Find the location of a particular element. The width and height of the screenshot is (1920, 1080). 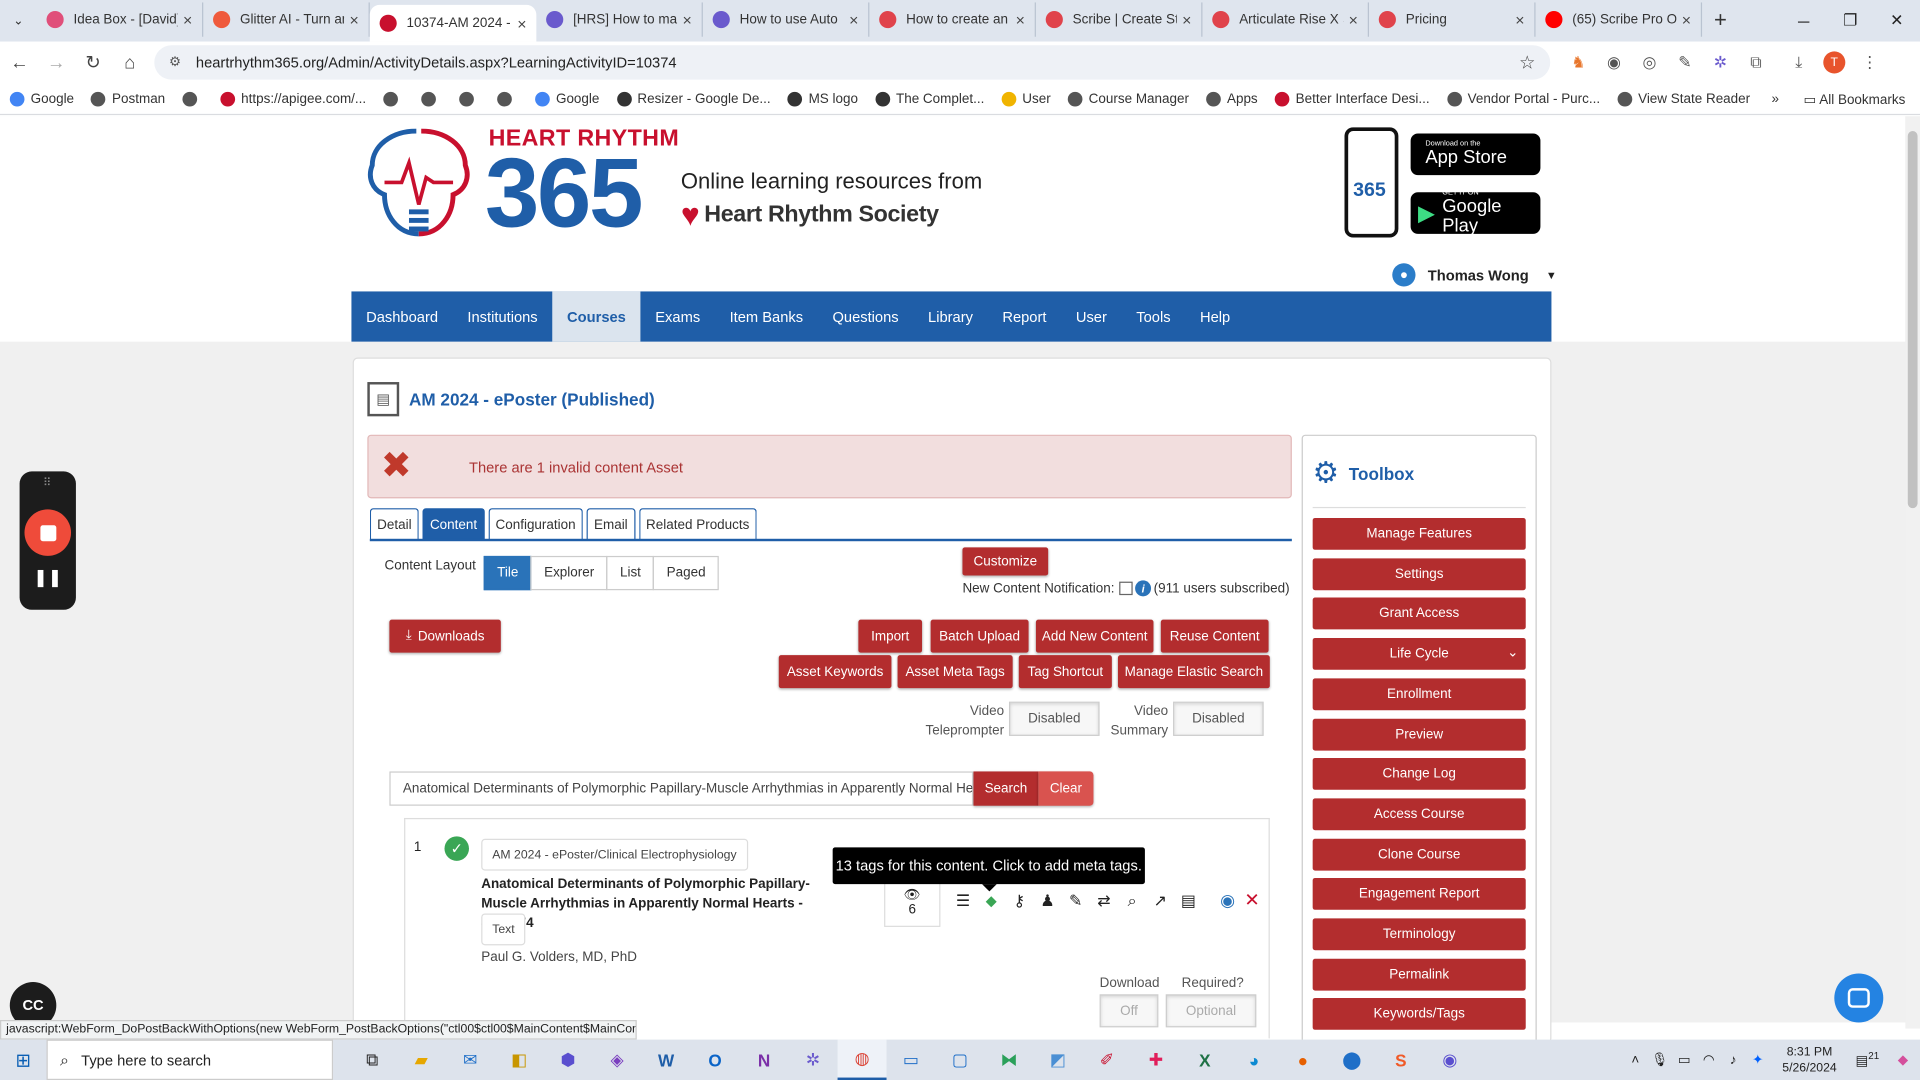

nav-tools: Tools is located at coordinates (1154, 316).